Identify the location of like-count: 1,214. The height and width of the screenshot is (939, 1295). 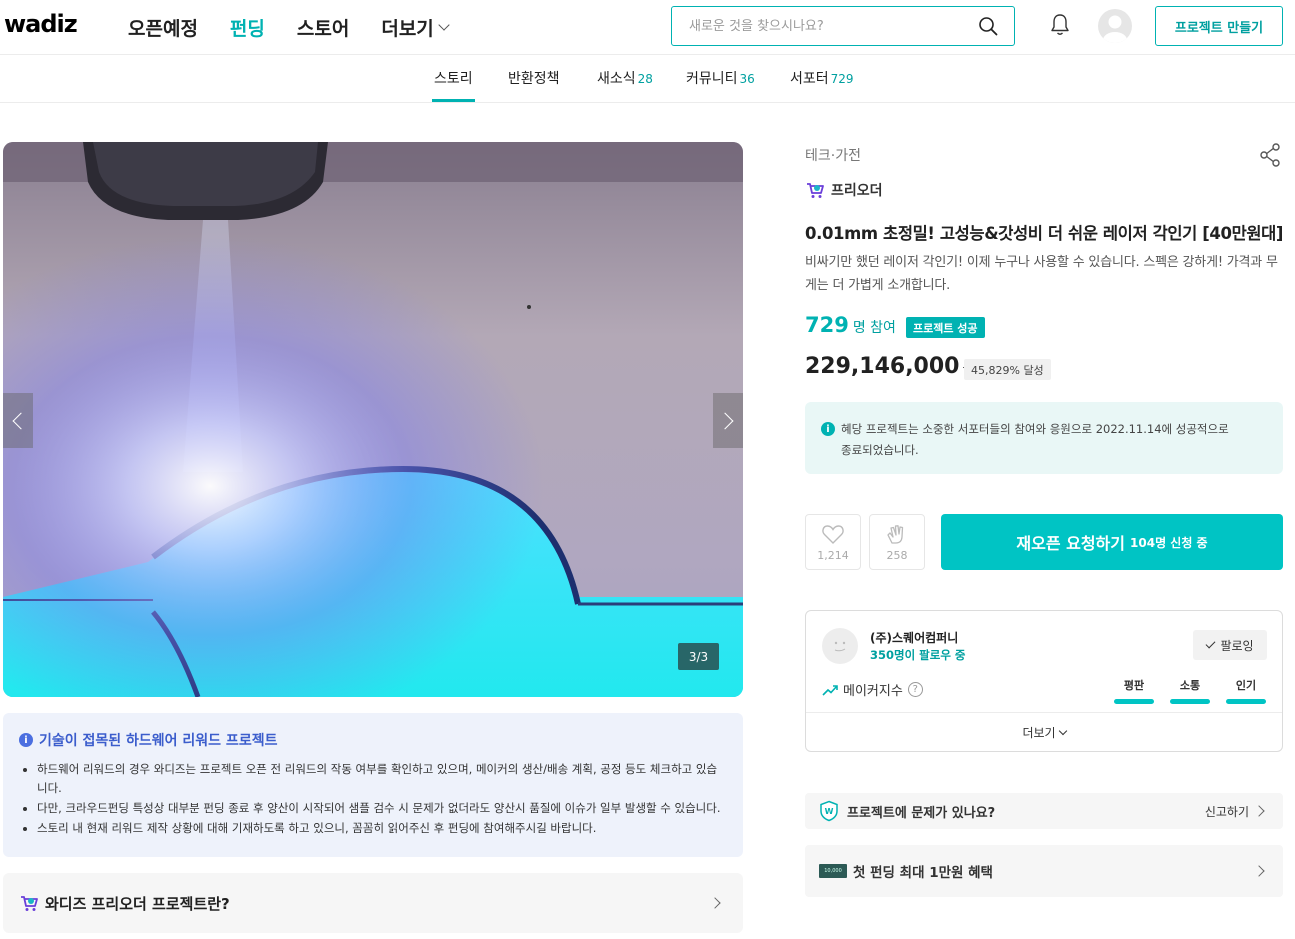
(833, 555).